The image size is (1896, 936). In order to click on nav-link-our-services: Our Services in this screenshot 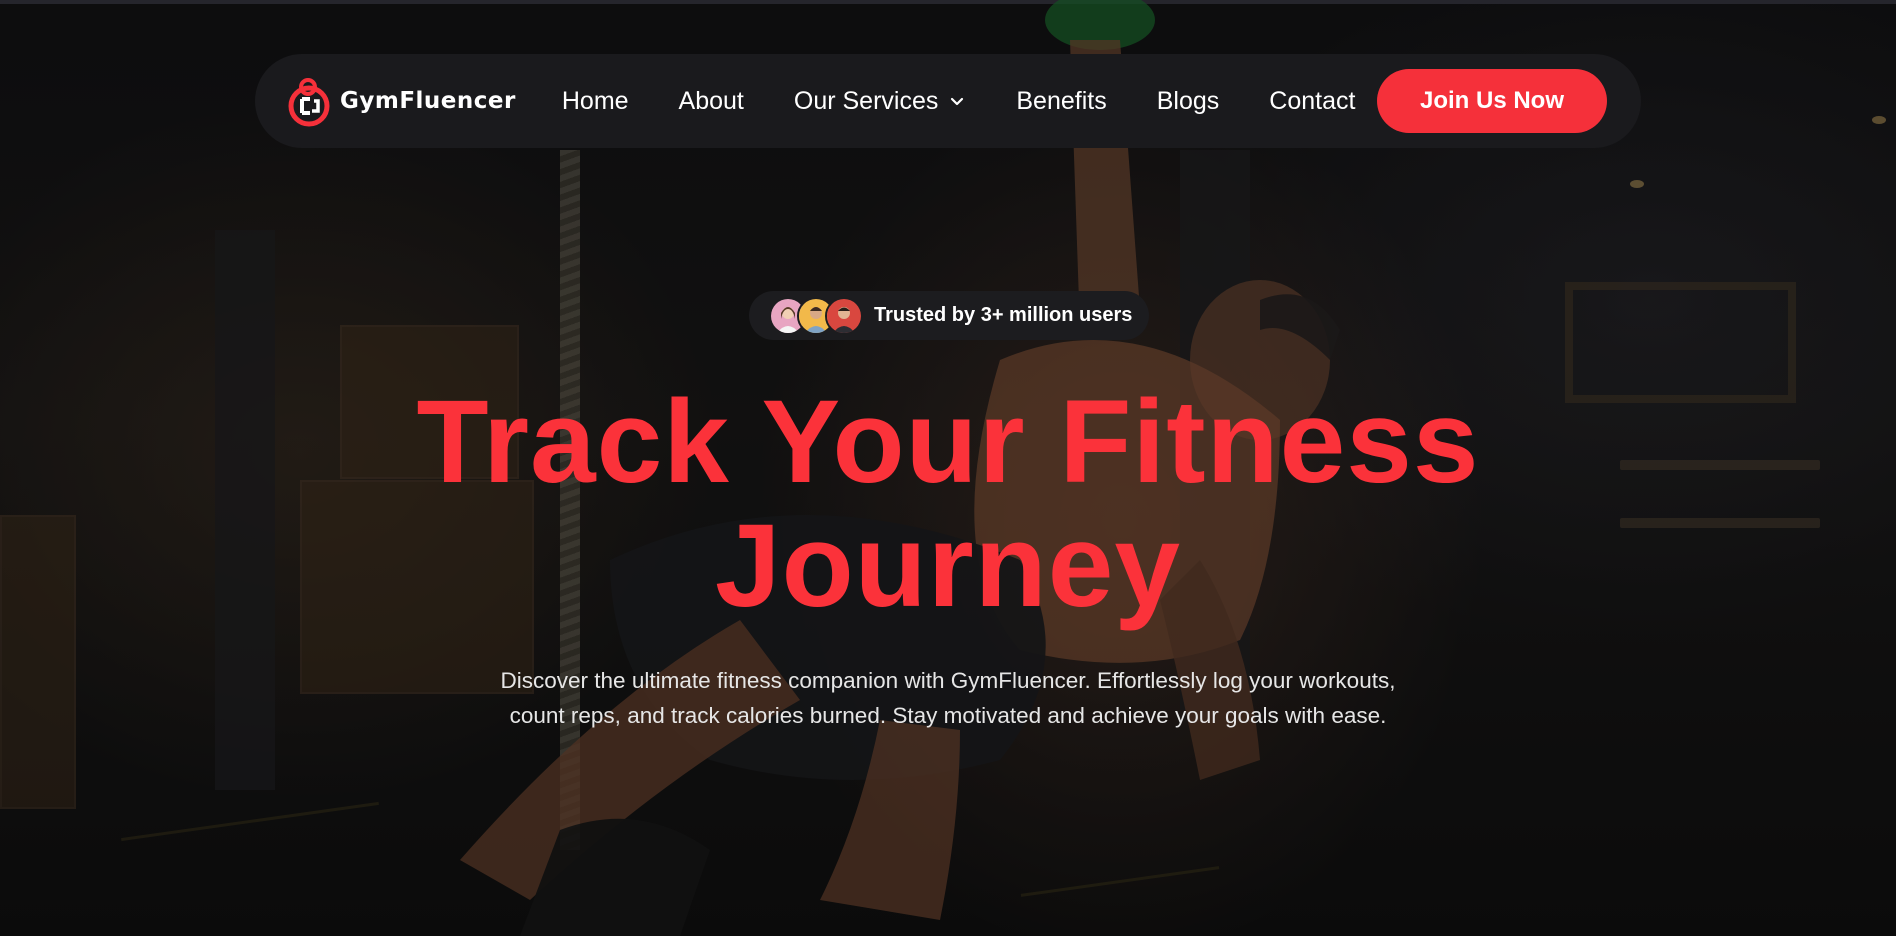, I will do `click(880, 101)`.